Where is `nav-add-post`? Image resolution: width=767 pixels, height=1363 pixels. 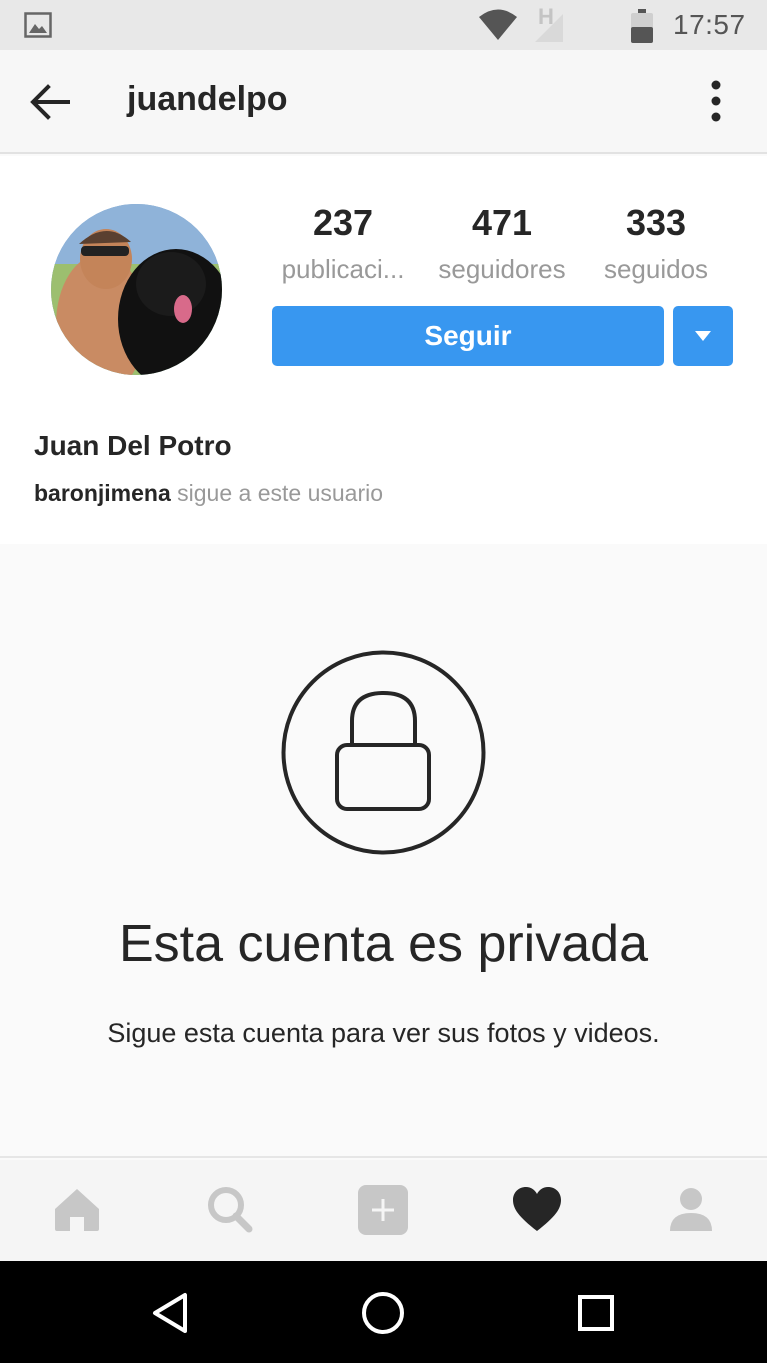
nav-add-post is located at coordinates (383, 1210).